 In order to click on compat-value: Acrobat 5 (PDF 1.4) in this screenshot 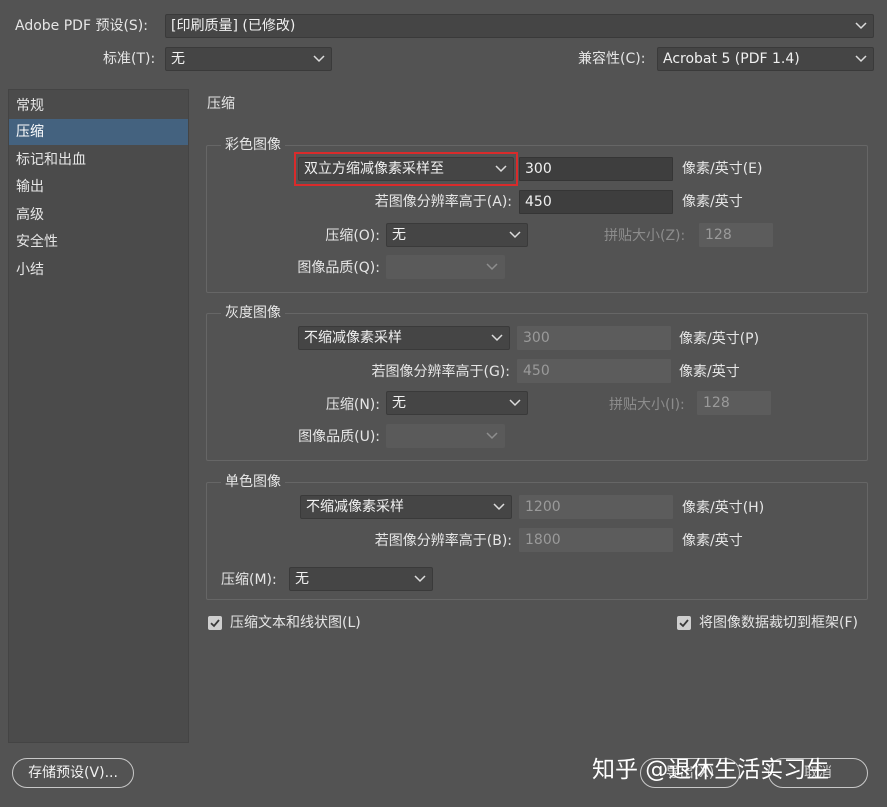, I will do `click(731, 59)`.